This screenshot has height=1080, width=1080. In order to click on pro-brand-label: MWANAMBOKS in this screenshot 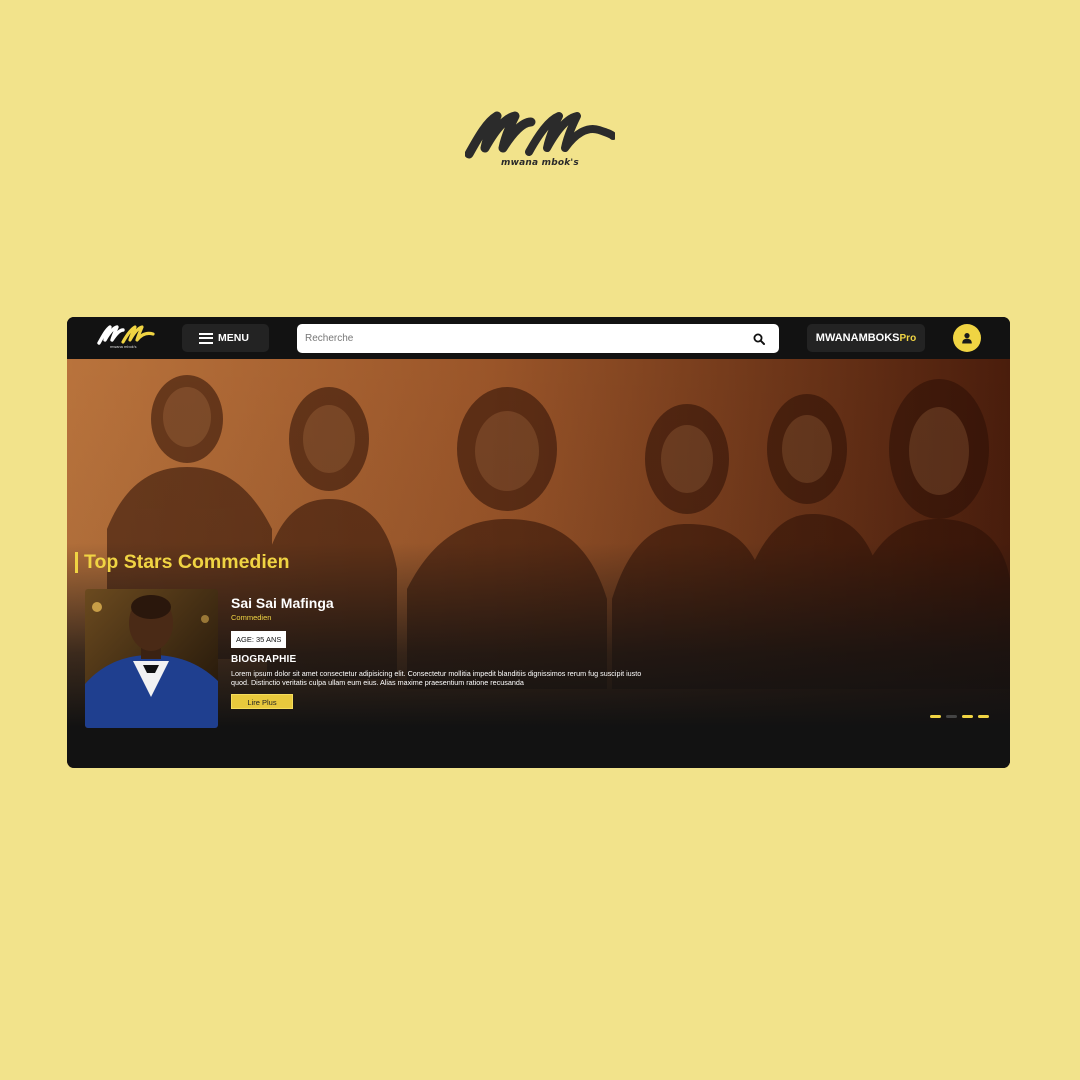, I will do `click(857, 338)`.